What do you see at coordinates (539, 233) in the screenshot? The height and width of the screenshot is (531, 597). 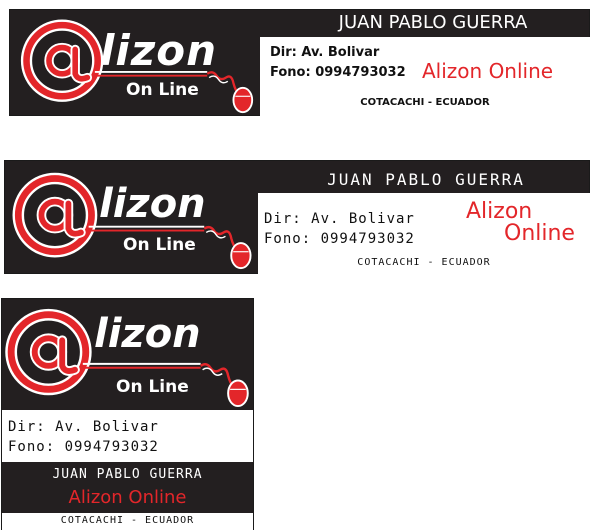 I see `brand-text-line2: Online` at bounding box center [539, 233].